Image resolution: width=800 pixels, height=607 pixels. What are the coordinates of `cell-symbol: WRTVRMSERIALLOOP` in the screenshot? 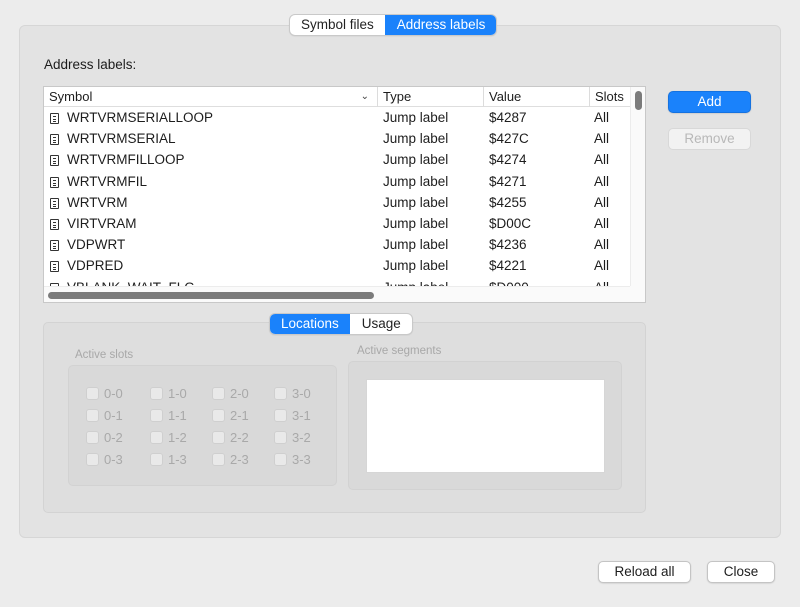 It's located at (140, 117).